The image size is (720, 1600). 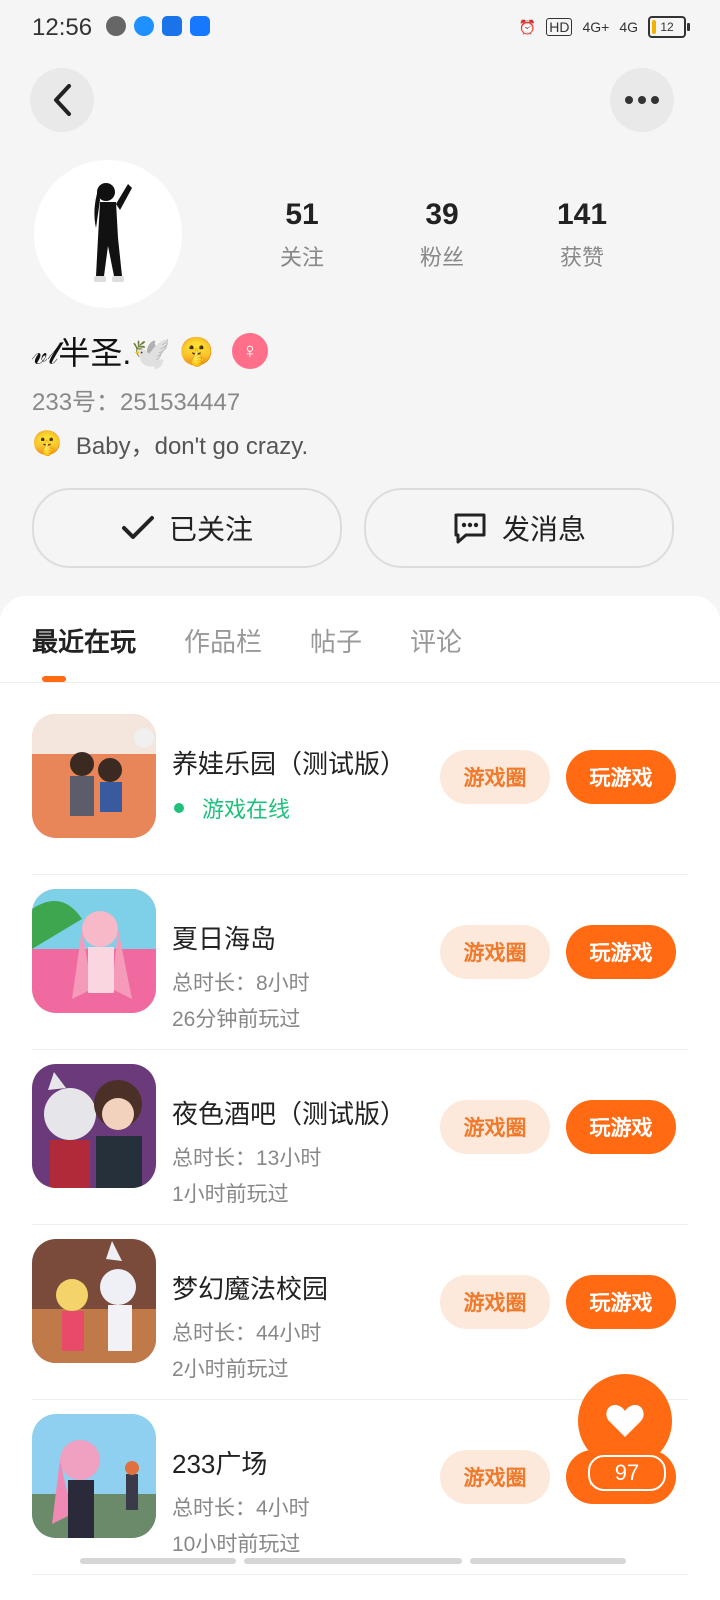 What do you see at coordinates (289, 1114) in the screenshot?
I see `game-name: 夜色酒吧（测试版）` at bounding box center [289, 1114].